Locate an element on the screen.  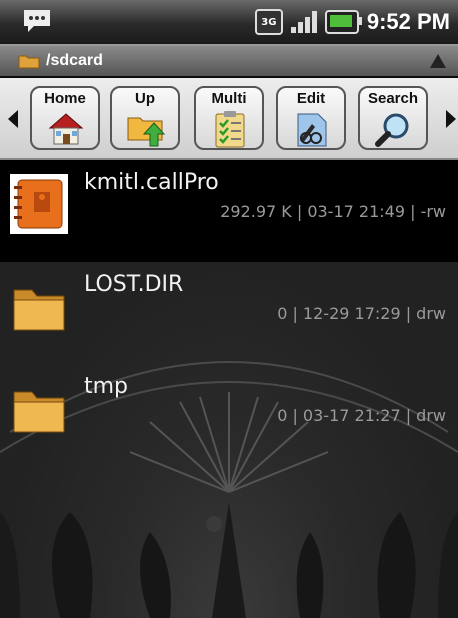
file-name: LOST.DIR is located at coordinates (134, 284).